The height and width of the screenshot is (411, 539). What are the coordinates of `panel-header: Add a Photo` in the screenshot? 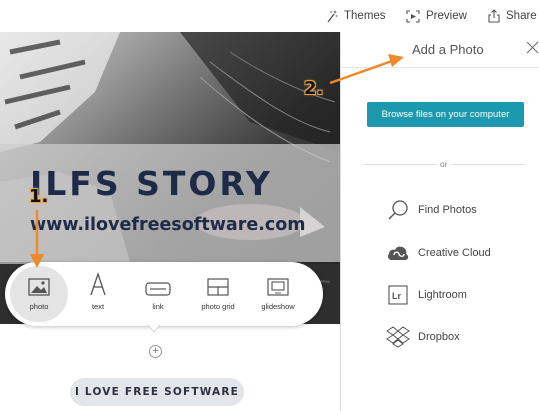 It's located at (440, 50).